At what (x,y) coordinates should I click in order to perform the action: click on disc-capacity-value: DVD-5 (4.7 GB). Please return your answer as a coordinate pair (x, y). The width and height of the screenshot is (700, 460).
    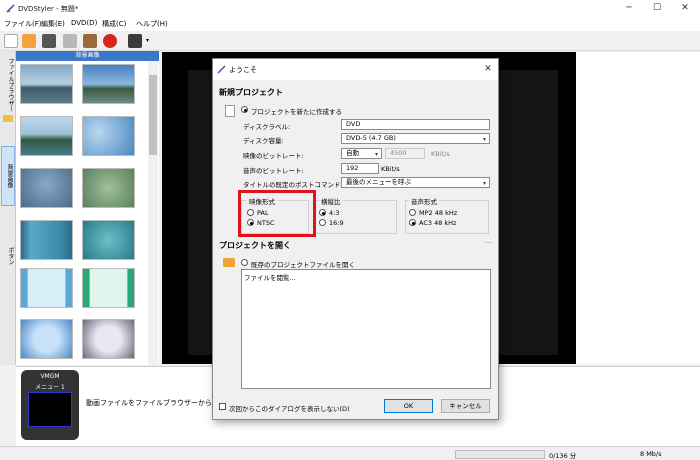
    Looking at the image, I should click on (371, 138).